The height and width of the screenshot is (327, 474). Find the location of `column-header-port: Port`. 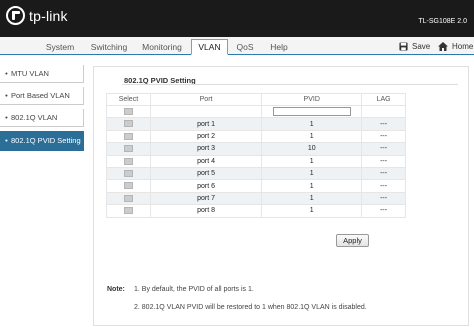

column-header-port: Port is located at coordinates (206, 99).